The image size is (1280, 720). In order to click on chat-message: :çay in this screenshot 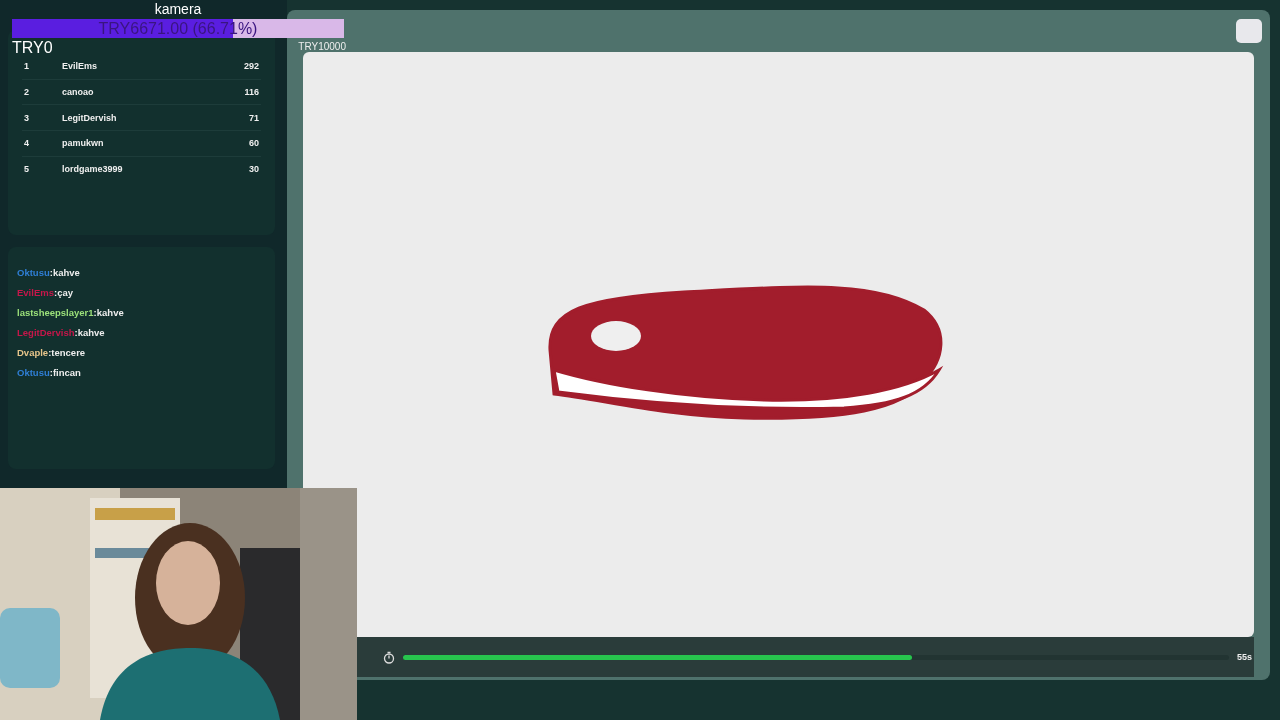, I will do `click(63, 293)`.